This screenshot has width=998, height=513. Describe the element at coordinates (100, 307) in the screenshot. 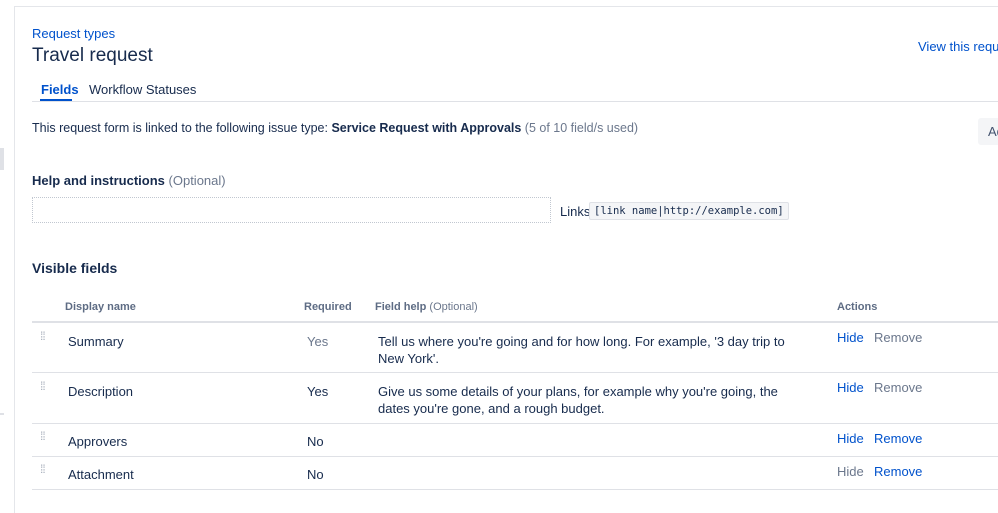

I see `column-header-display-name: Display name` at that location.